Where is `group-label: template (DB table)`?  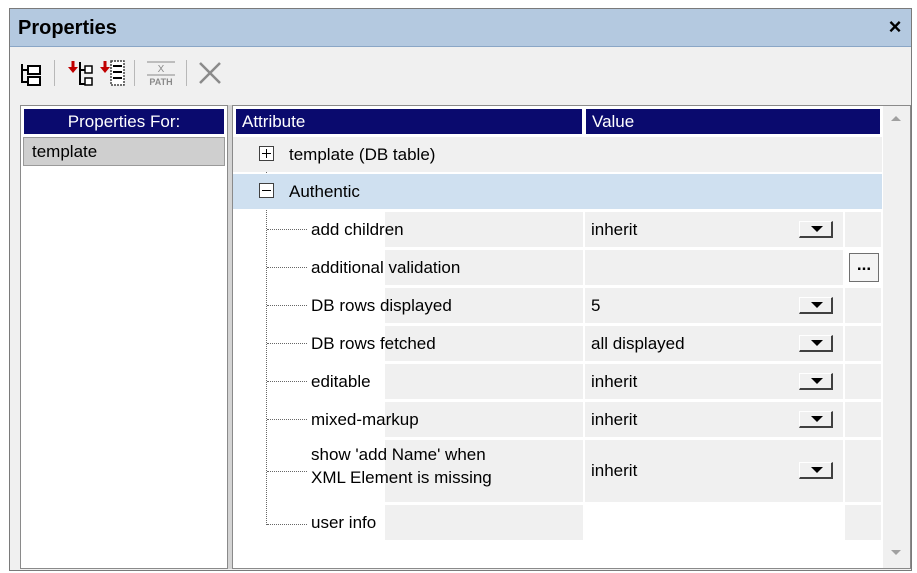 group-label: template (DB table) is located at coordinates (362, 154).